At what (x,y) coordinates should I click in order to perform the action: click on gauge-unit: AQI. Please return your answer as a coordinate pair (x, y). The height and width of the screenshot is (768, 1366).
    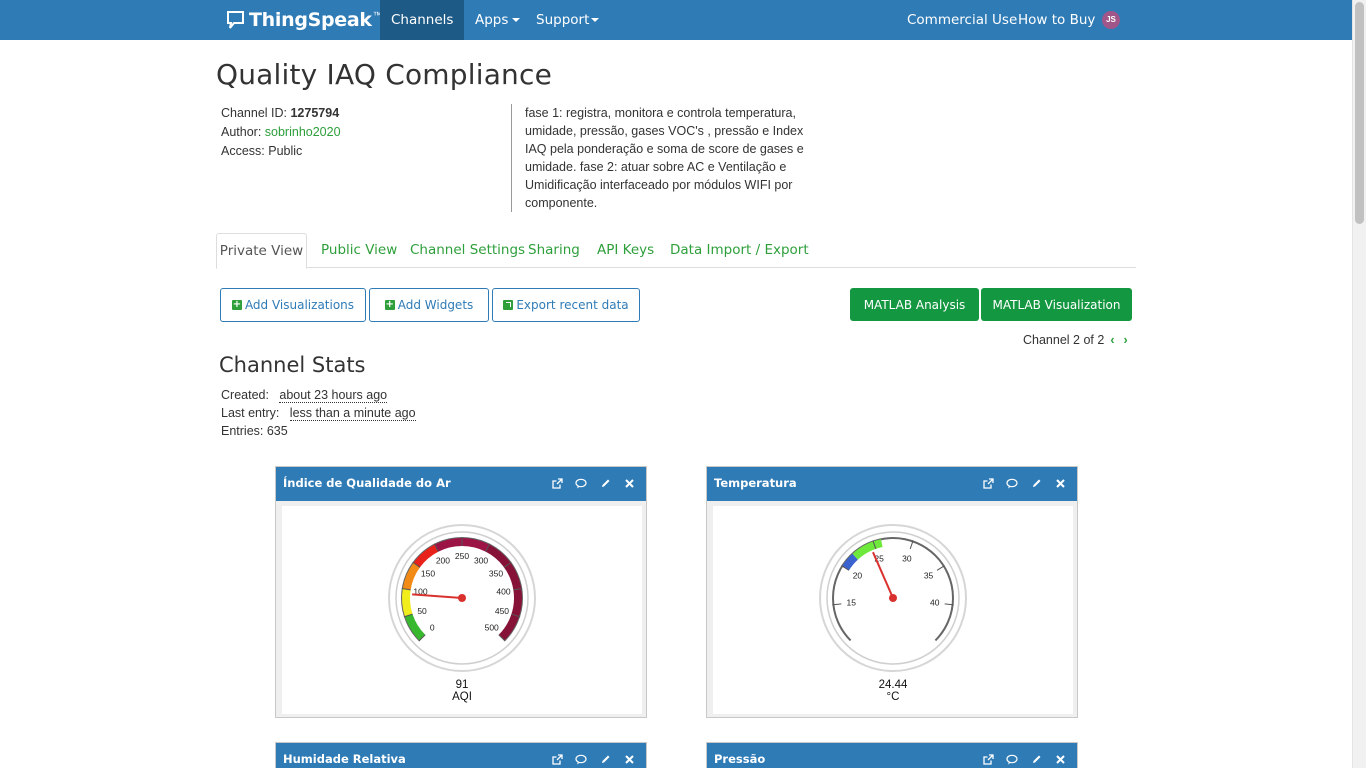
    Looking at the image, I should click on (462, 697).